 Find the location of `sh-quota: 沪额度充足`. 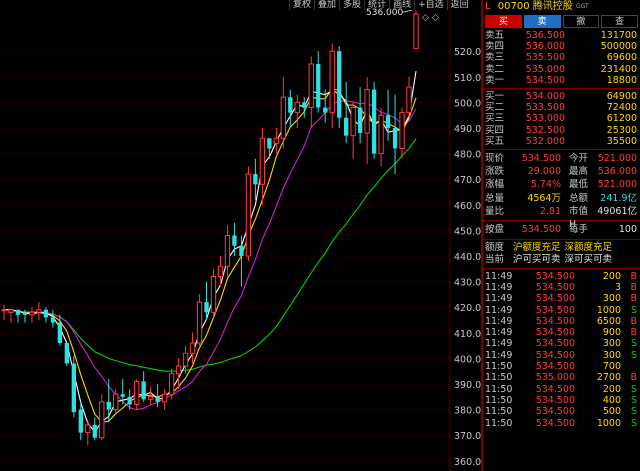

sh-quota: 沪额度充足 is located at coordinates (537, 247).